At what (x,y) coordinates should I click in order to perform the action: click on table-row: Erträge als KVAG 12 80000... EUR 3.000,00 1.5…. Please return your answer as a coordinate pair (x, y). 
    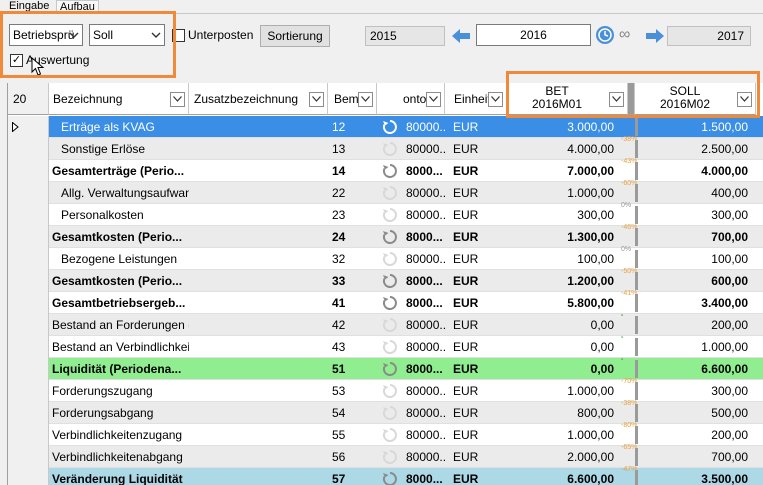
    Looking at the image, I should click on (385, 127).